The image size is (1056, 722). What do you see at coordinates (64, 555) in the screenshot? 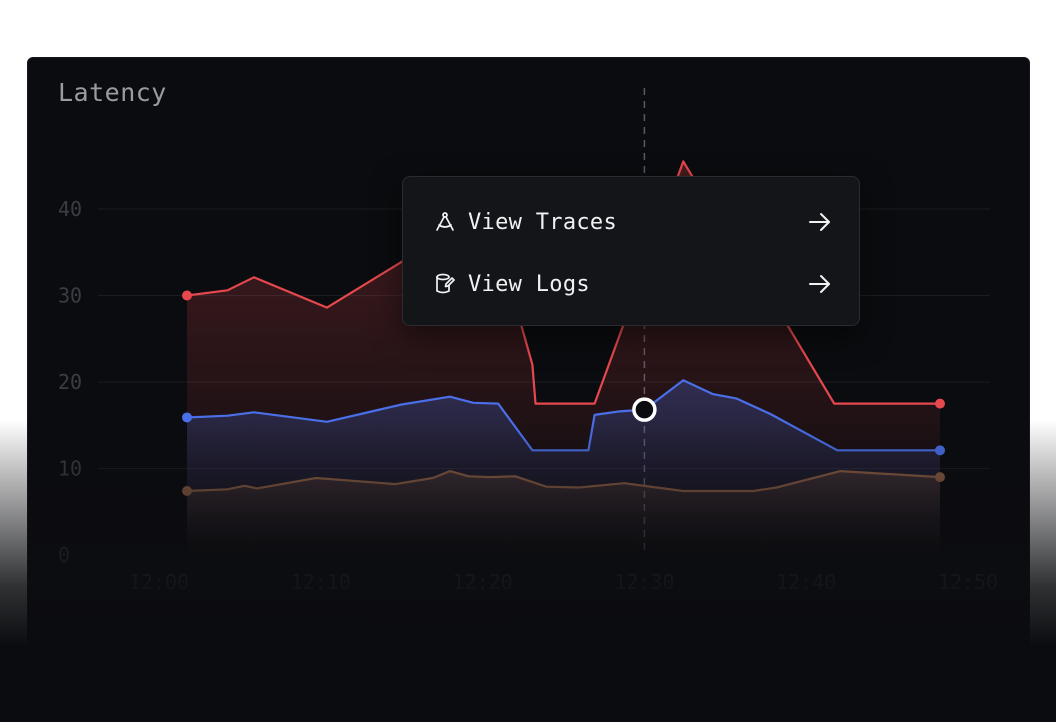
I see `y-tick-label: 0` at bounding box center [64, 555].